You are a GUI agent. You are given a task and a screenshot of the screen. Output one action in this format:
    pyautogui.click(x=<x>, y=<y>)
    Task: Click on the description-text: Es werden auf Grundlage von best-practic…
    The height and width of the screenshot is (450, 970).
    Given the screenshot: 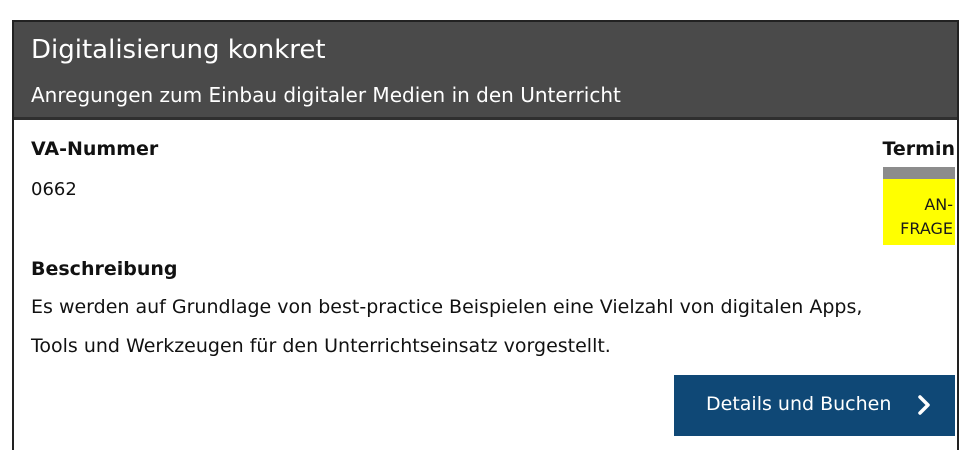 What is the action you would take?
    pyautogui.click(x=447, y=326)
    